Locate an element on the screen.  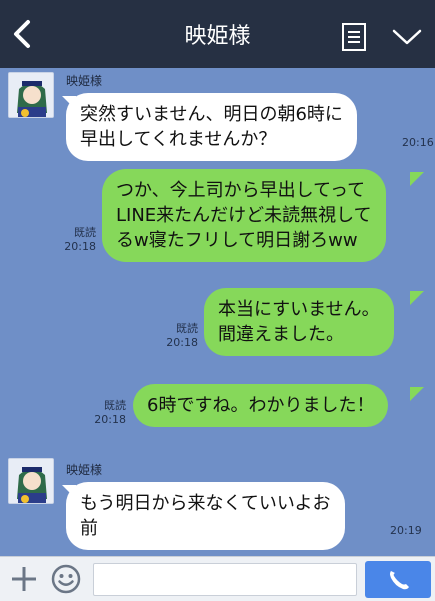
notes-icon is located at coordinates (354, 37).